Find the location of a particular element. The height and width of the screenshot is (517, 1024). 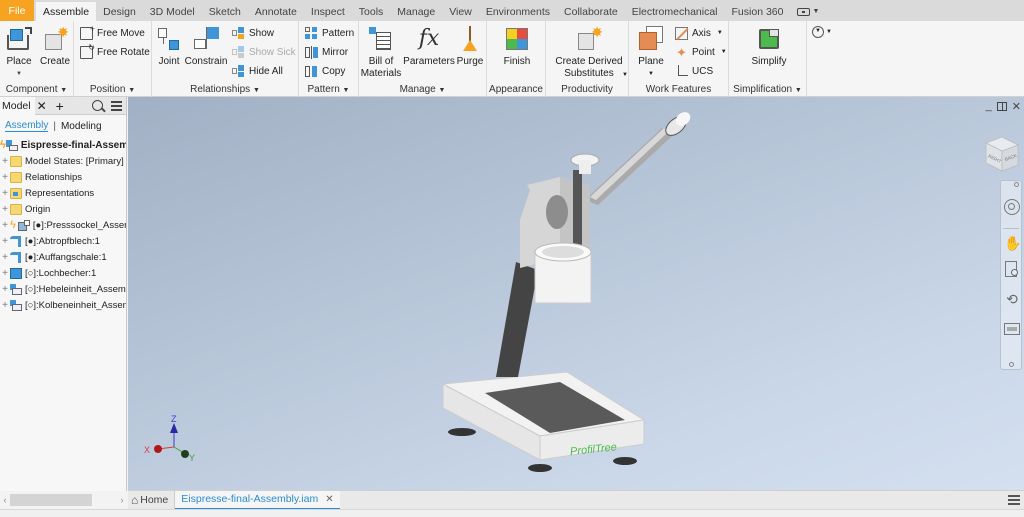

tabs-menu-icon is located at coordinates (1014, 500).